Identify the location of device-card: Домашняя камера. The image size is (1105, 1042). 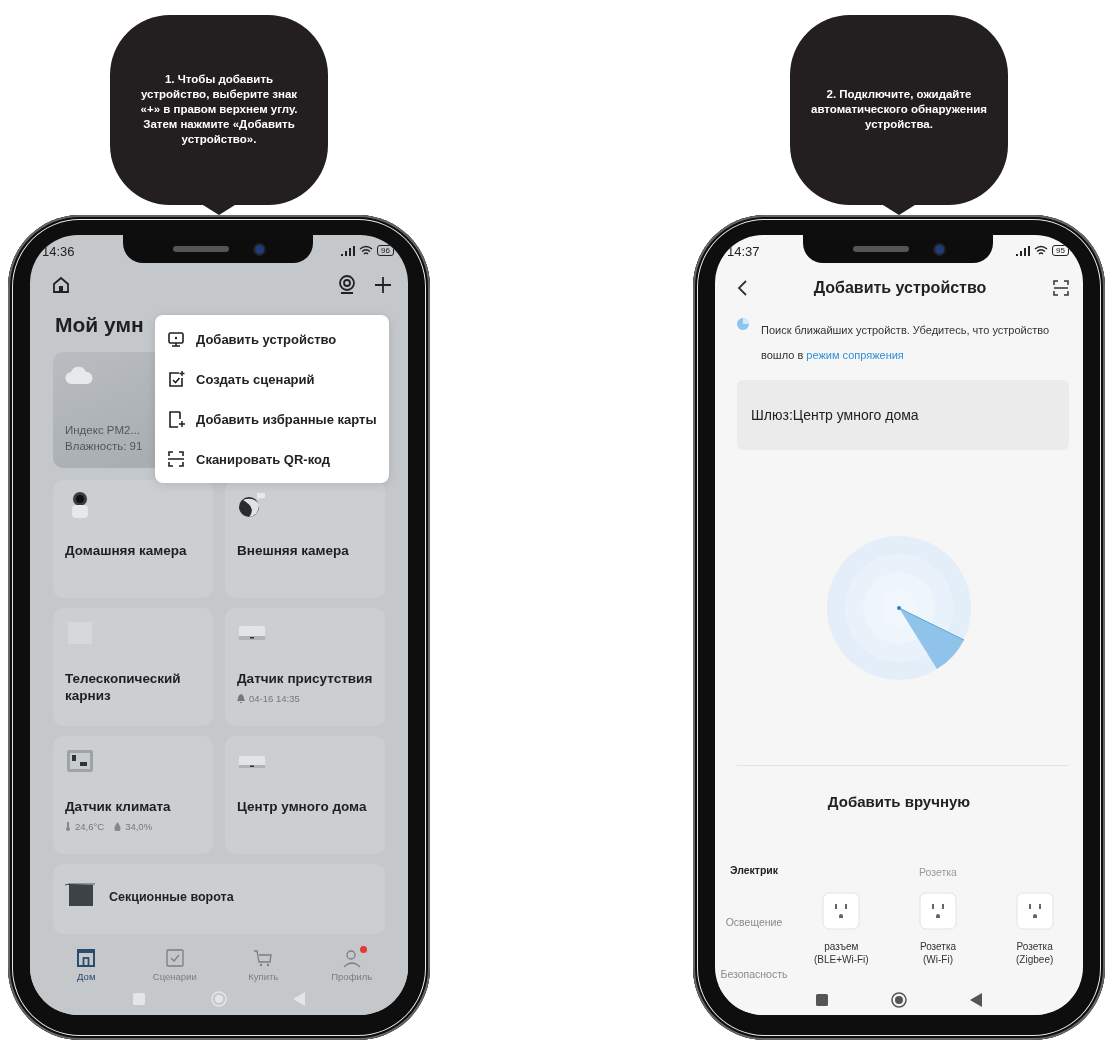
(133, 539).